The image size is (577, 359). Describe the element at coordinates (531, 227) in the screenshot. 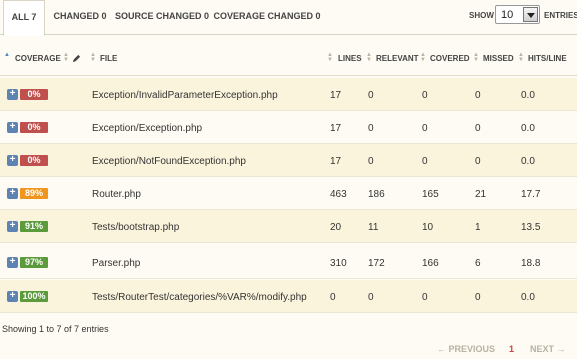

I see `hits-per-line-value: 13.5` at that location.